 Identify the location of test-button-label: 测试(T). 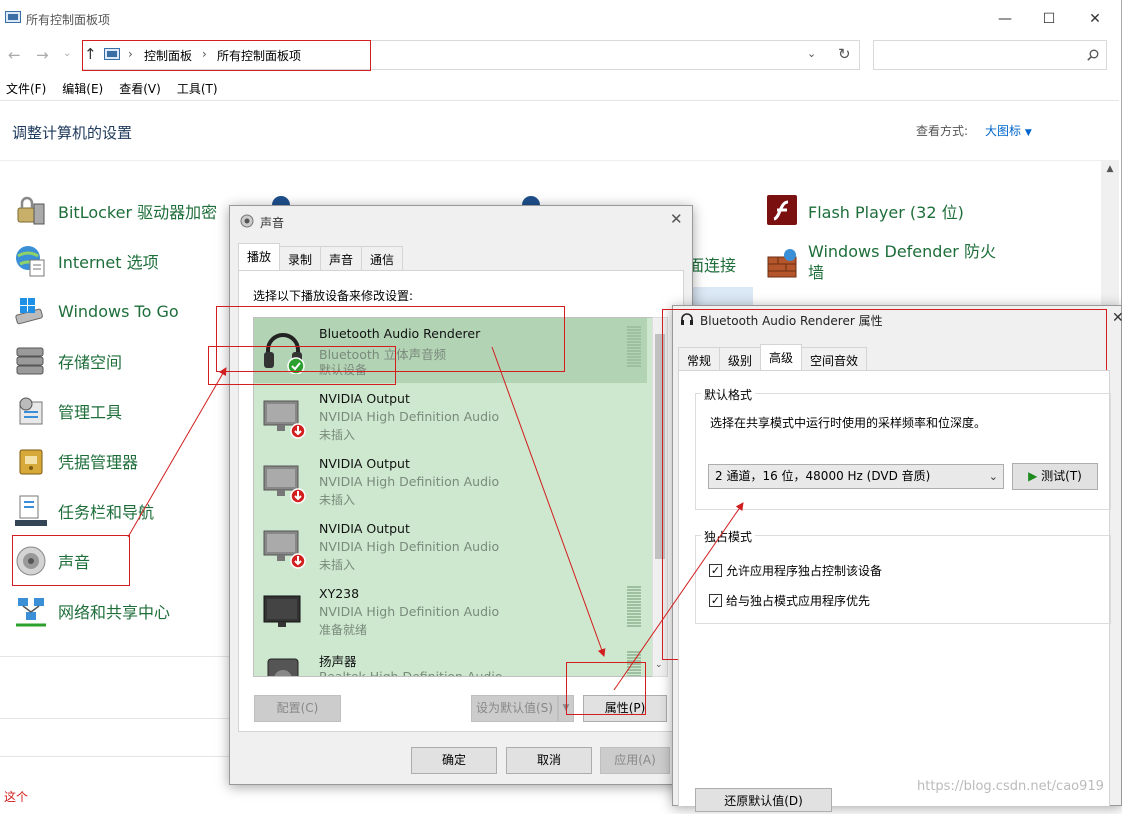
(1061, 476).